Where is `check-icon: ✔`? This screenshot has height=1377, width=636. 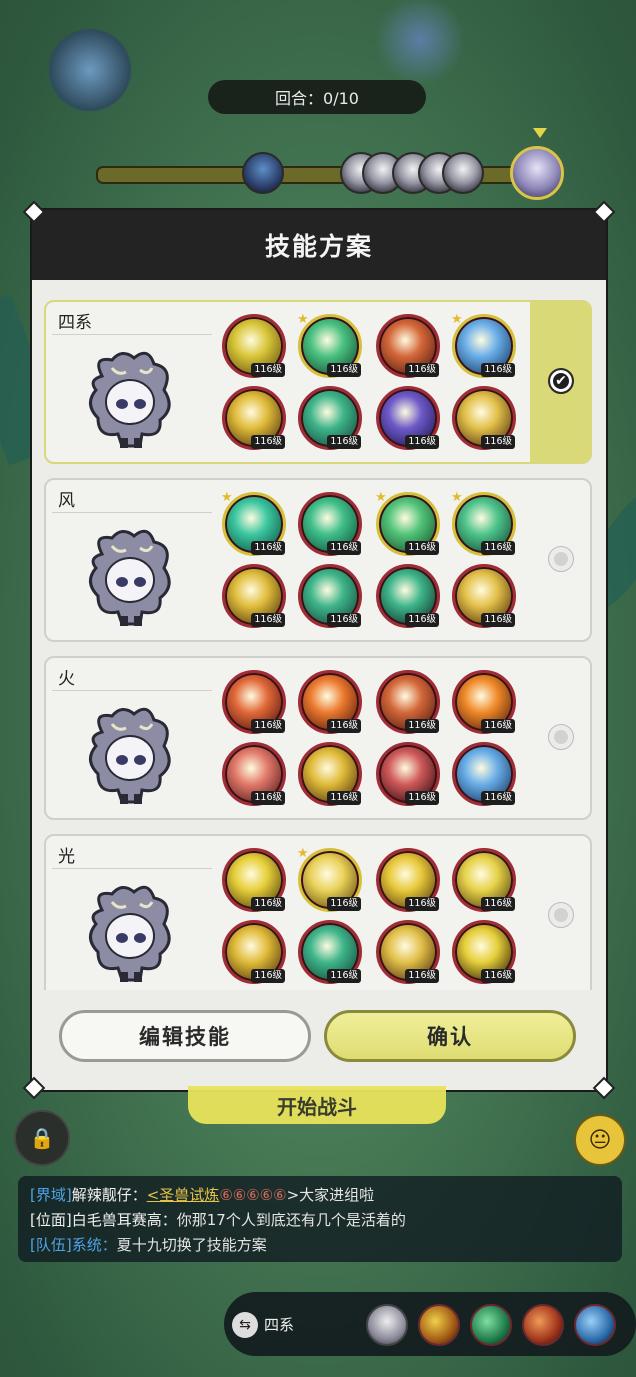 check-icon: ✔ is located at coordinates (561, 381).